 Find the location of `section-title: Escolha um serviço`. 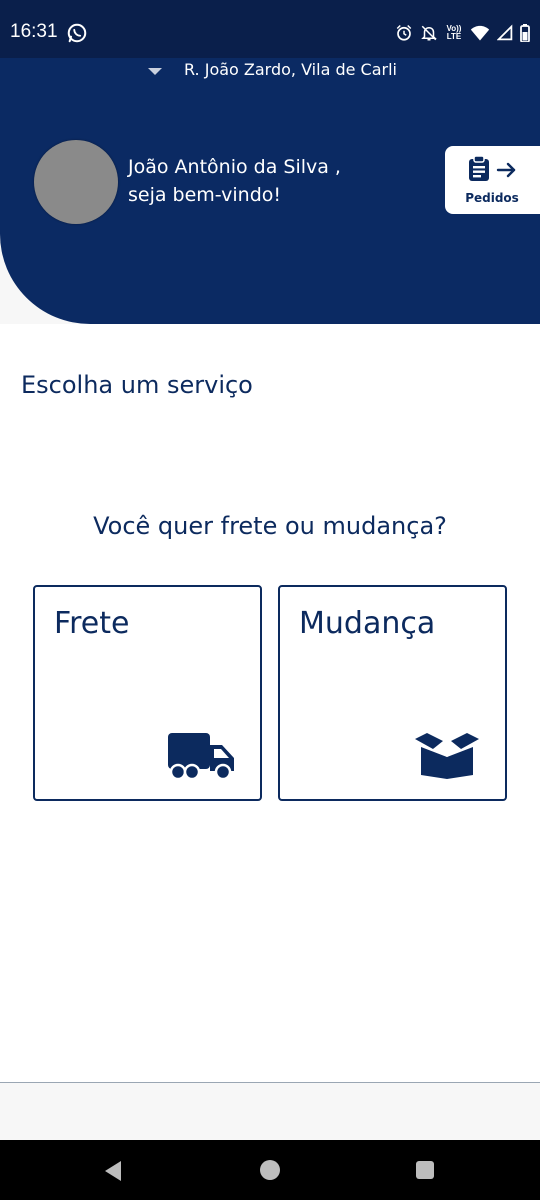

section-title: Escolha um serviço is located at coordinates (137, 385).